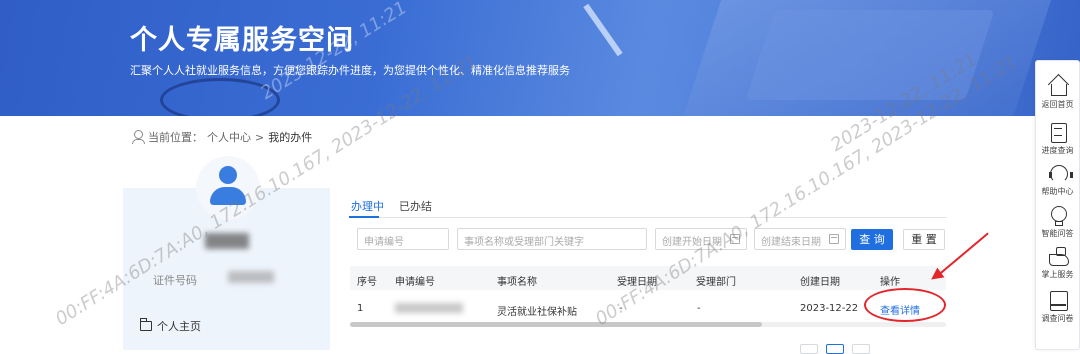  Describe the element at coordinates (1060, 173) in the screenshot. I see `headset-icon` at that location.